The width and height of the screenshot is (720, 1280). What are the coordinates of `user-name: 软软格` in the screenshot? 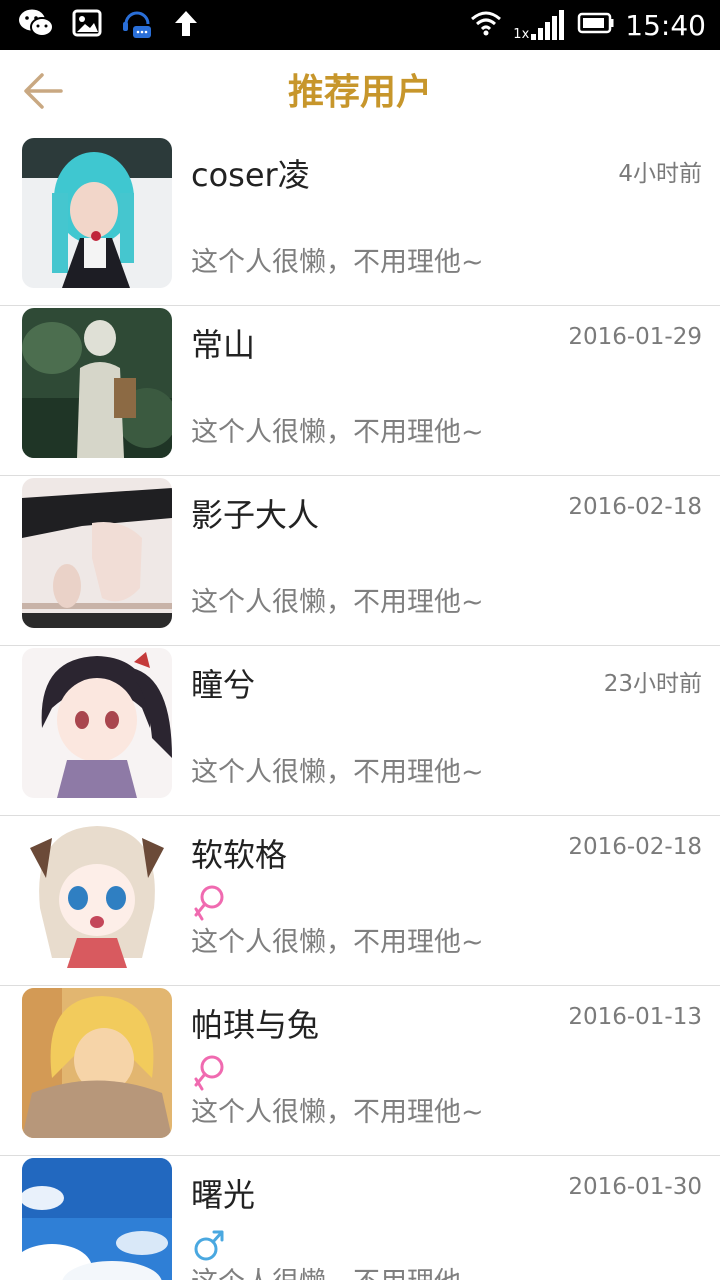 It's located at (239, 855).